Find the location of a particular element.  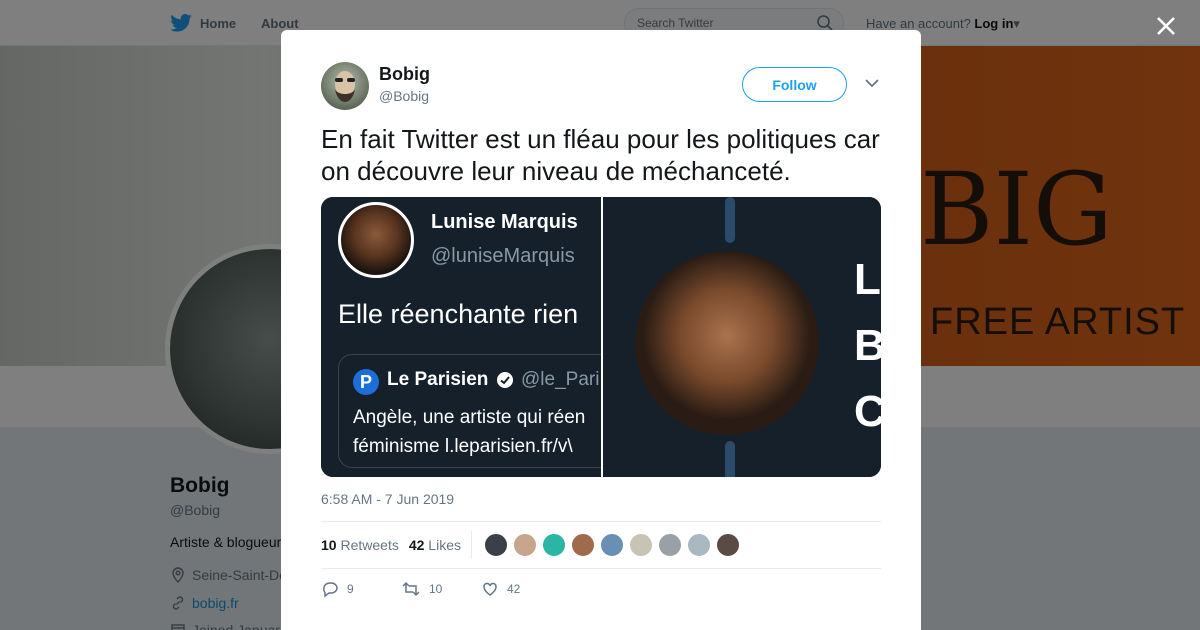

chevron-down-icon is located at coordinates (872, 83).